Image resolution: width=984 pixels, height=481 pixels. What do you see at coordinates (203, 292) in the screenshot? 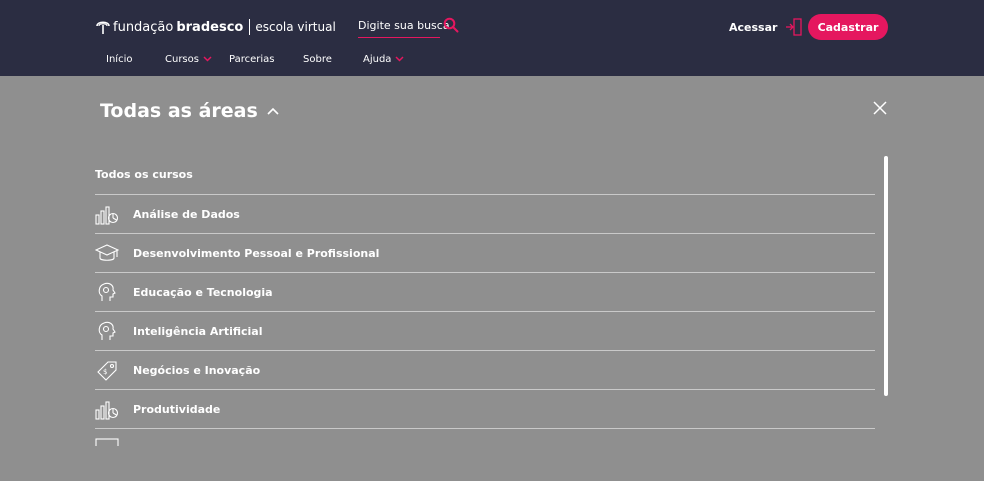
I see `area-label: Educação e Tecnologia` at bounding box center [203, 292].